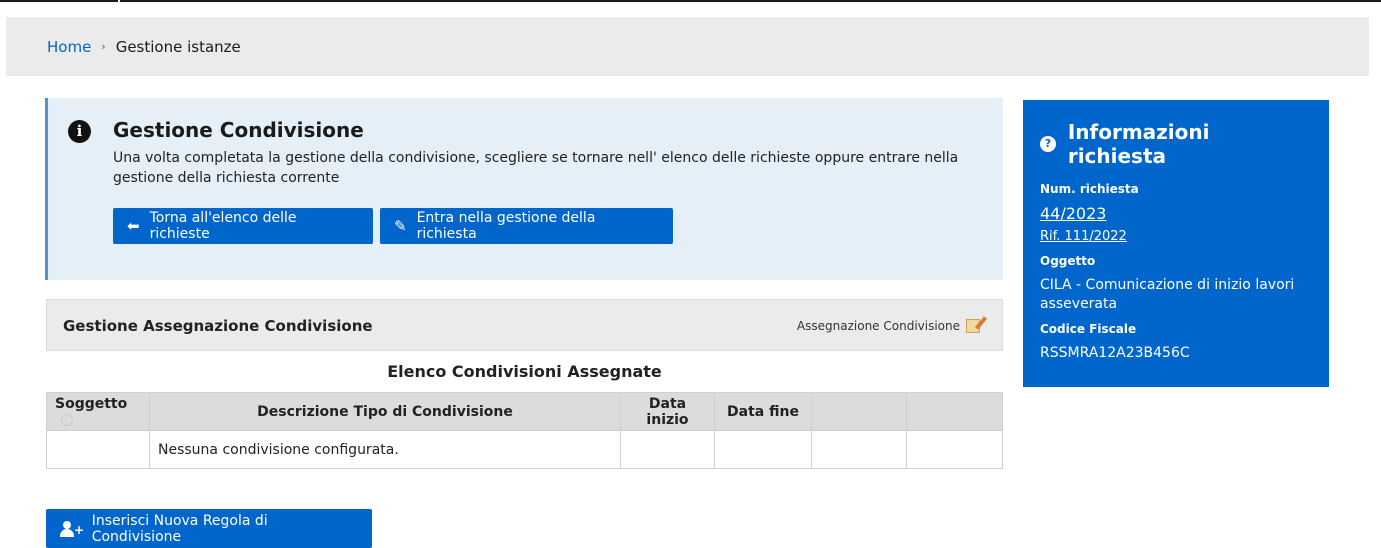 The width and height of the screenshot is (1381, 548). Describe the element at coordinates (973, 326) in the screenshot. I see `edit-note-icon` at that location.